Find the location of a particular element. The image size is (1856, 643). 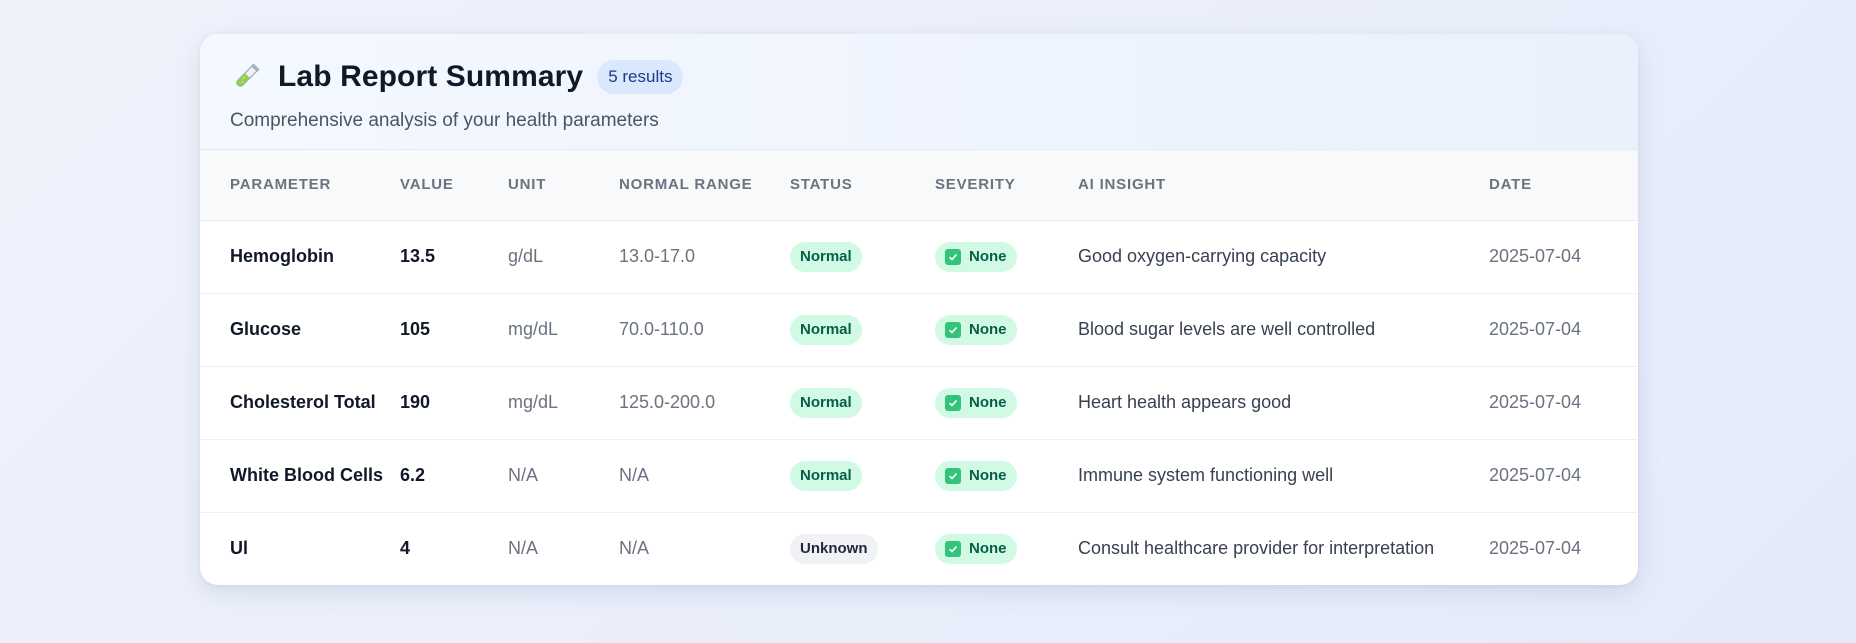

column-header-status: Status is located at coordinates (862, 185).